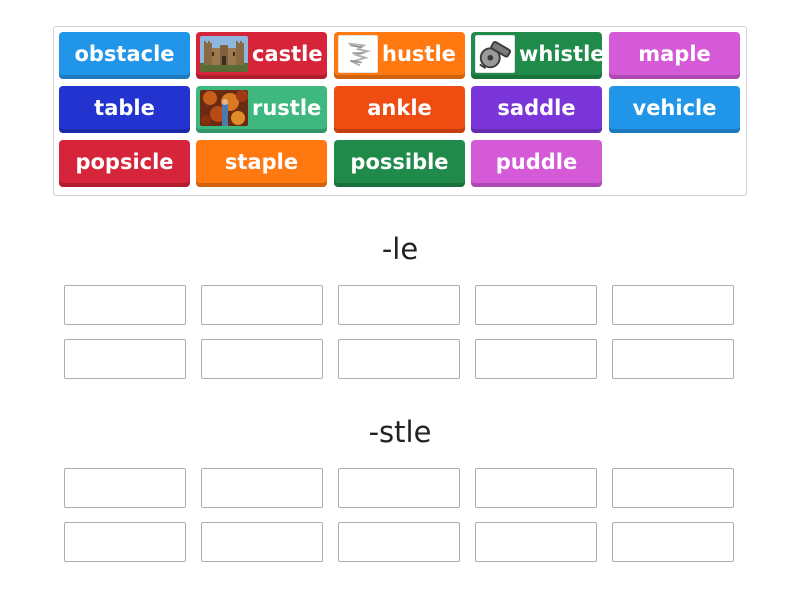 The height and width of the screenshot is (600, 800). What do you see at coordinates (224, 108) in the screenshot?
I see `rustling-leaves-photo` at bounding box center [224, 108].